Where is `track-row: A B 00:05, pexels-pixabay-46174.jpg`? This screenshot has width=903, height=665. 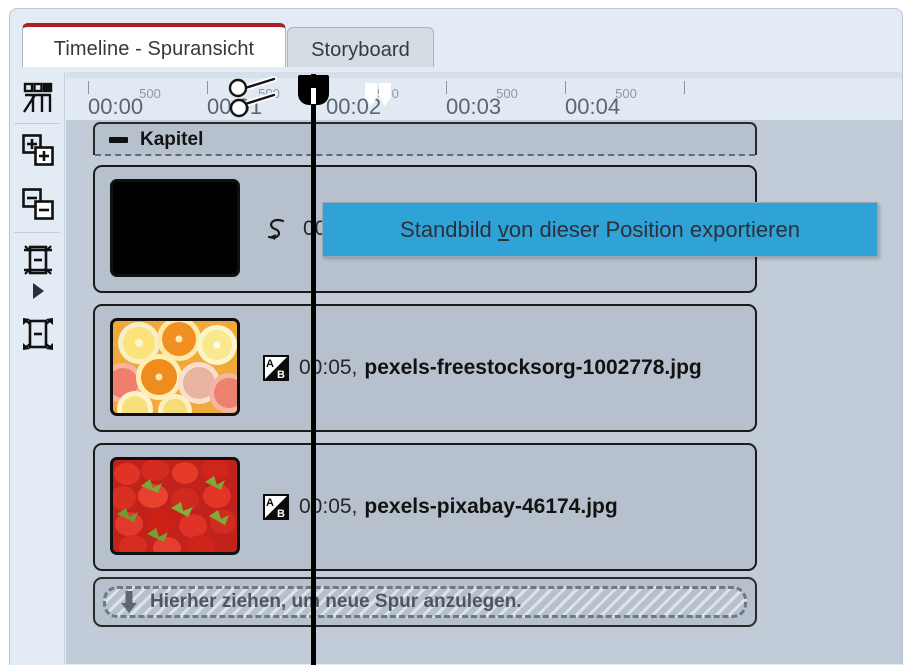 track-row: A B 00:05, pexels-pixabay-46174.jpg is located at coordinates (425, 507).